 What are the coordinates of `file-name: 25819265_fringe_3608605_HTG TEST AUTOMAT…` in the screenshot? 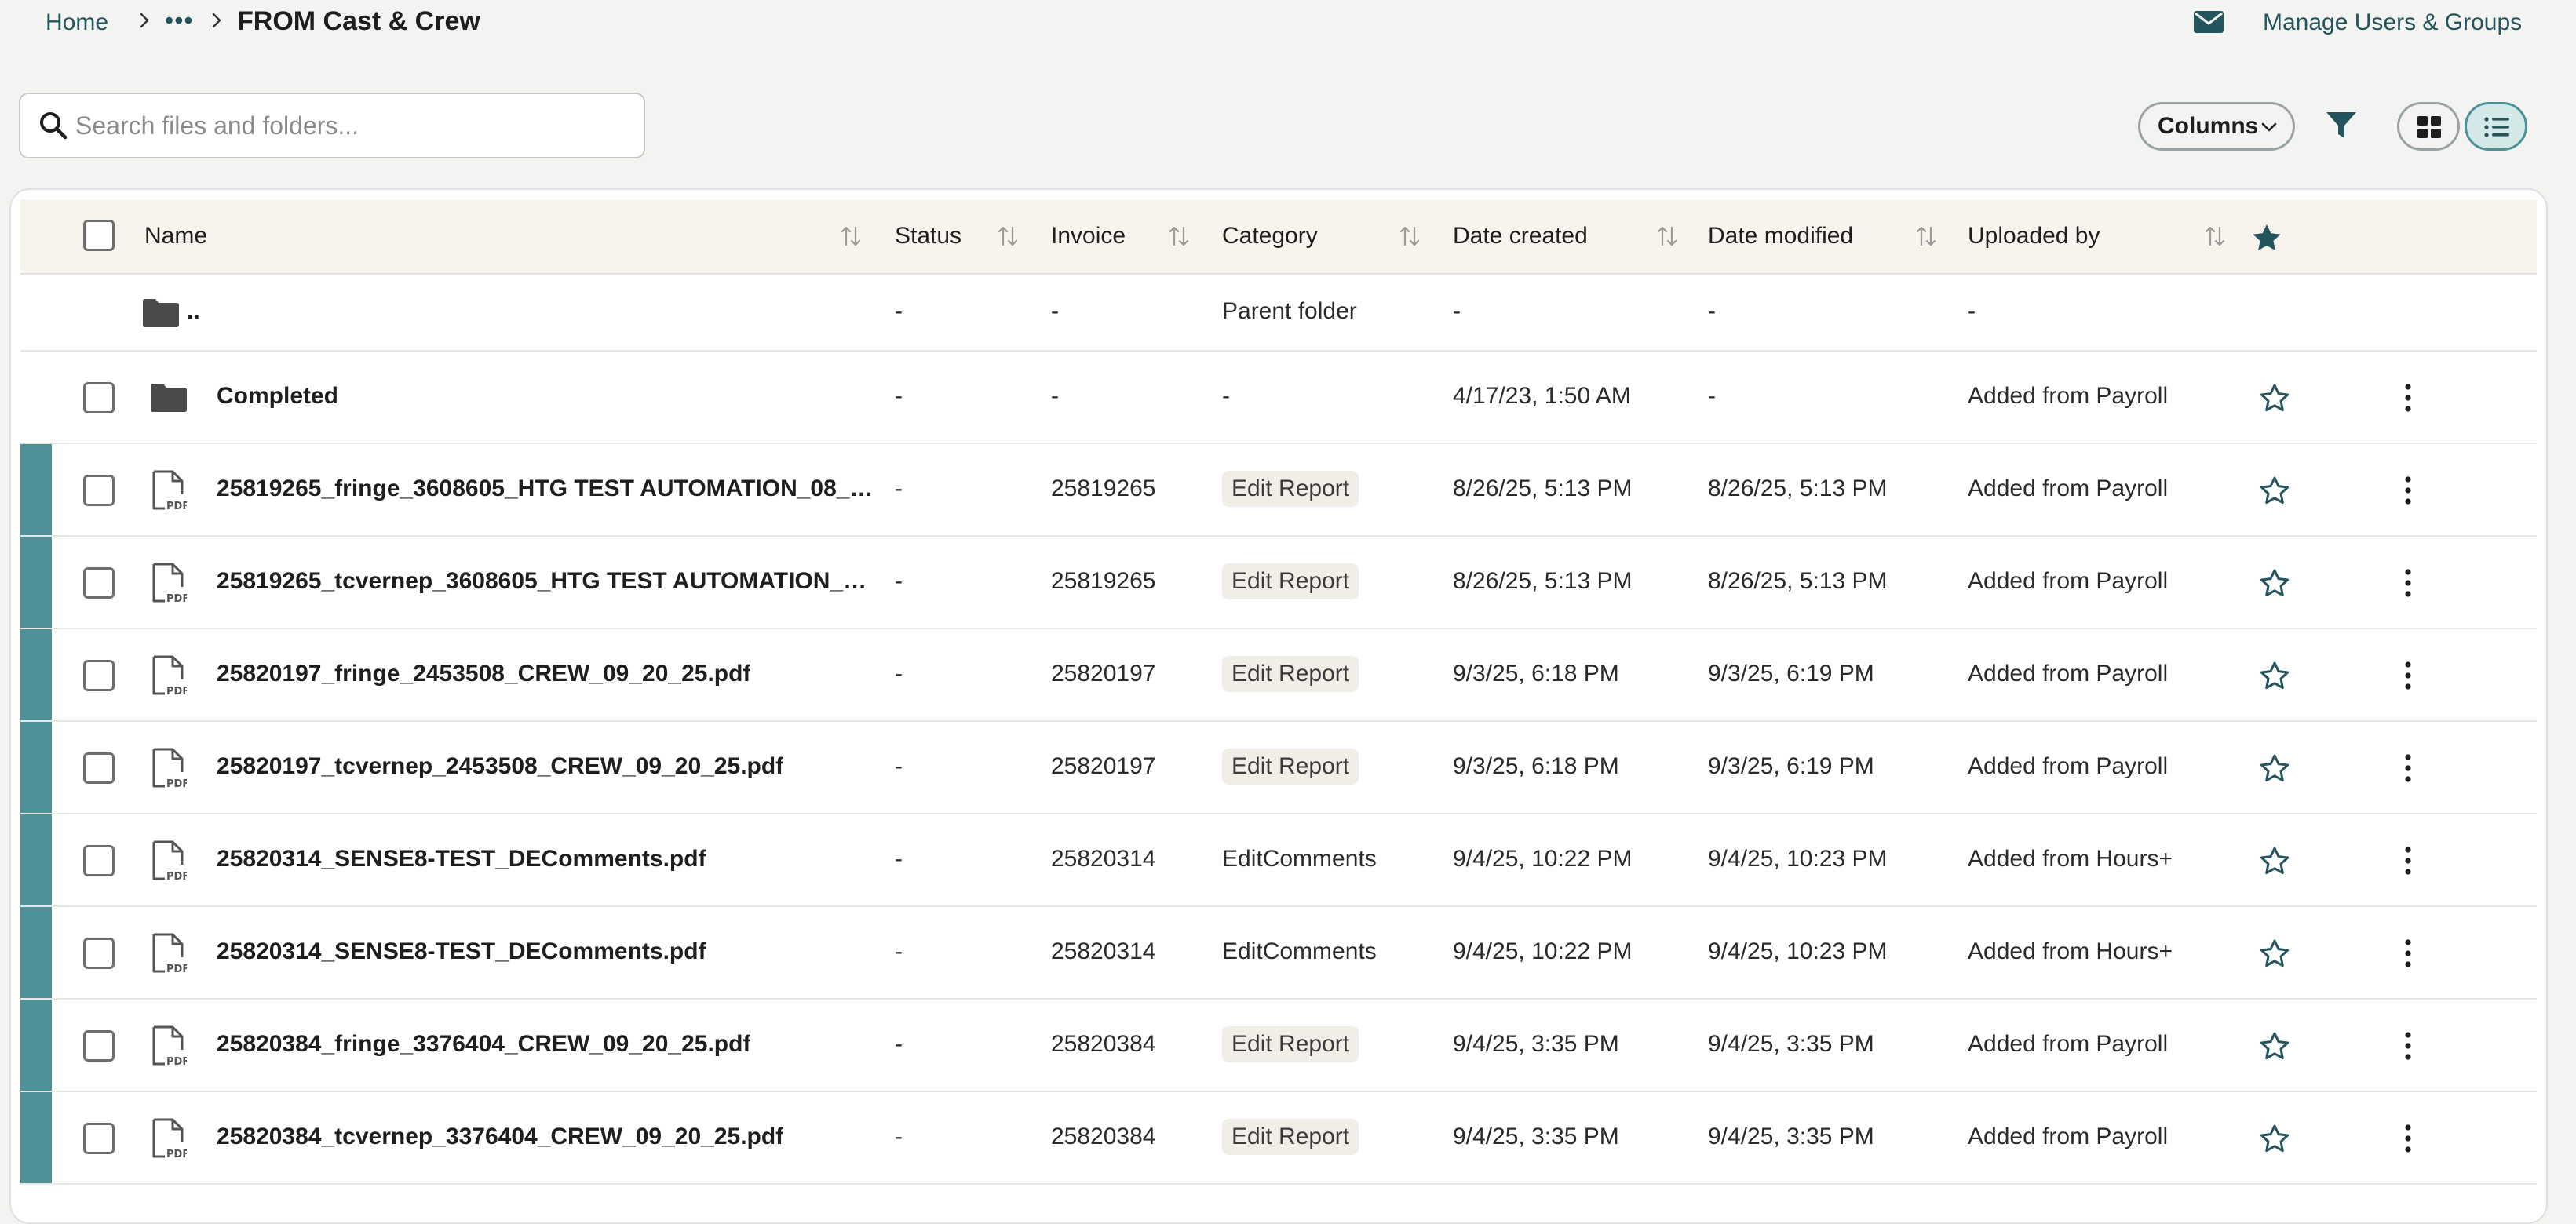 It's located at (545, 488).